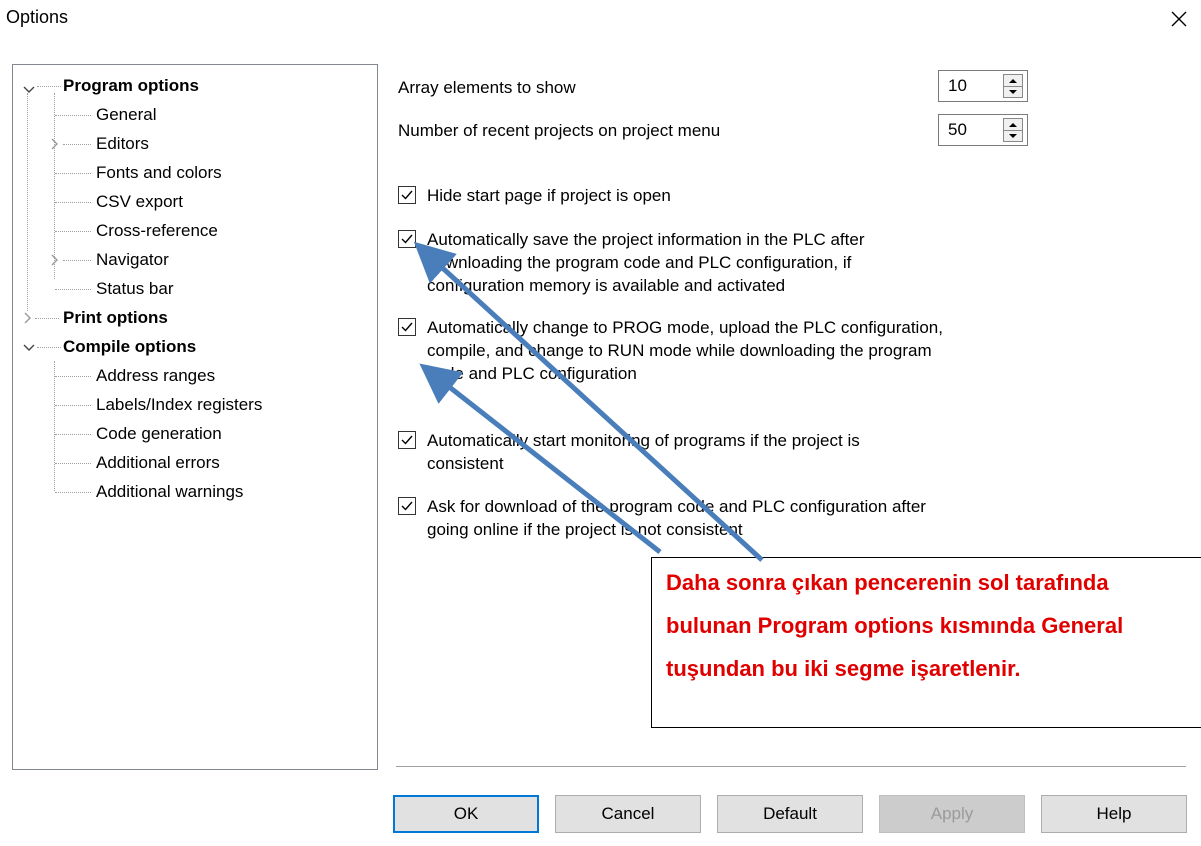  I want to click on tree-item-fonts-and-colors: Fonts and colors, so click(159, 172).